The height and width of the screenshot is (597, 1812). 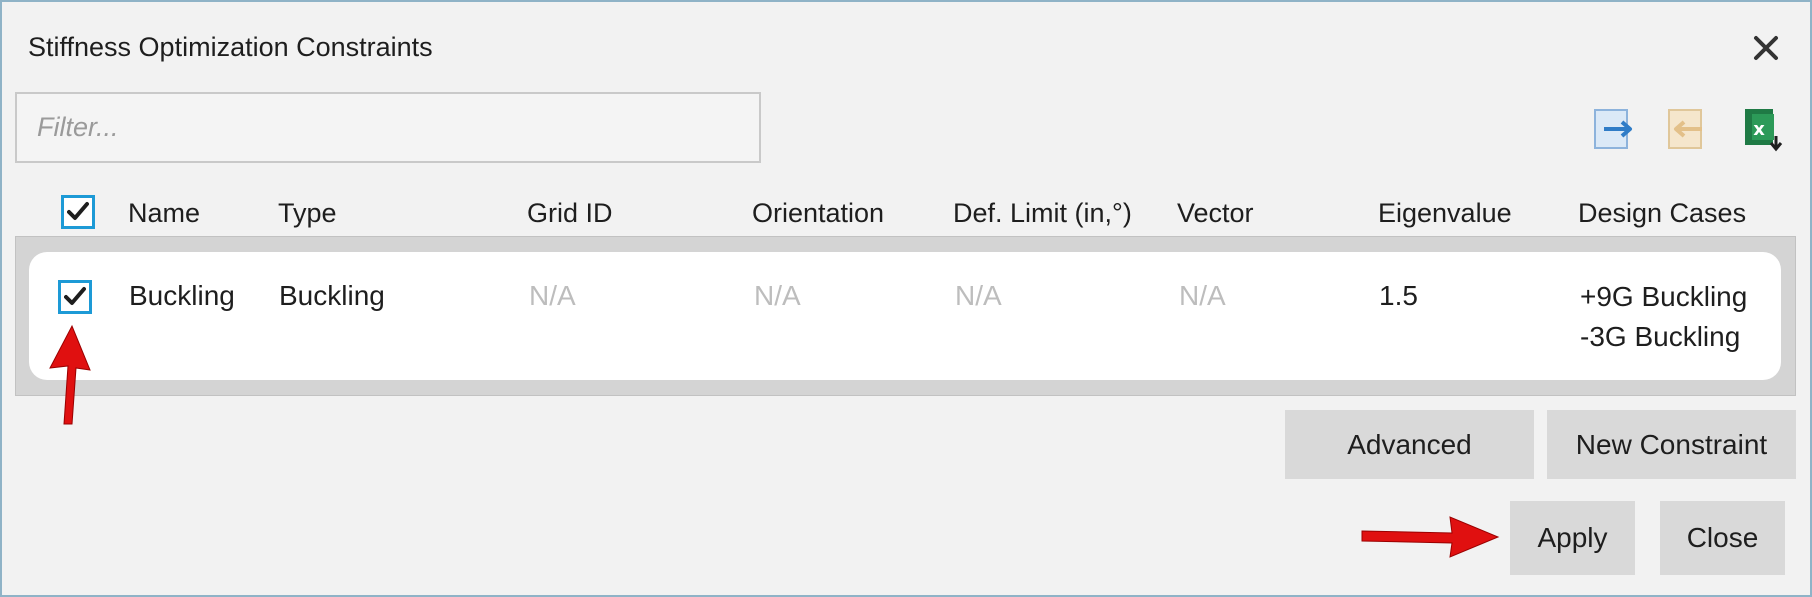 What do you see at coordinates (818, 213) in the screenshot?
I see `column-header-orientation: Orientation` at bounding box center [818, 213].